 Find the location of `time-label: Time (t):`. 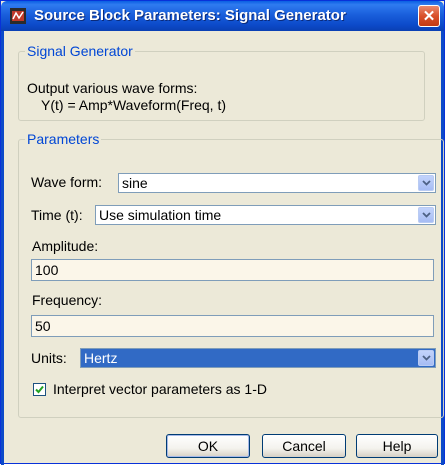

time-label: Time (t): is located at coordinates (57, 215).